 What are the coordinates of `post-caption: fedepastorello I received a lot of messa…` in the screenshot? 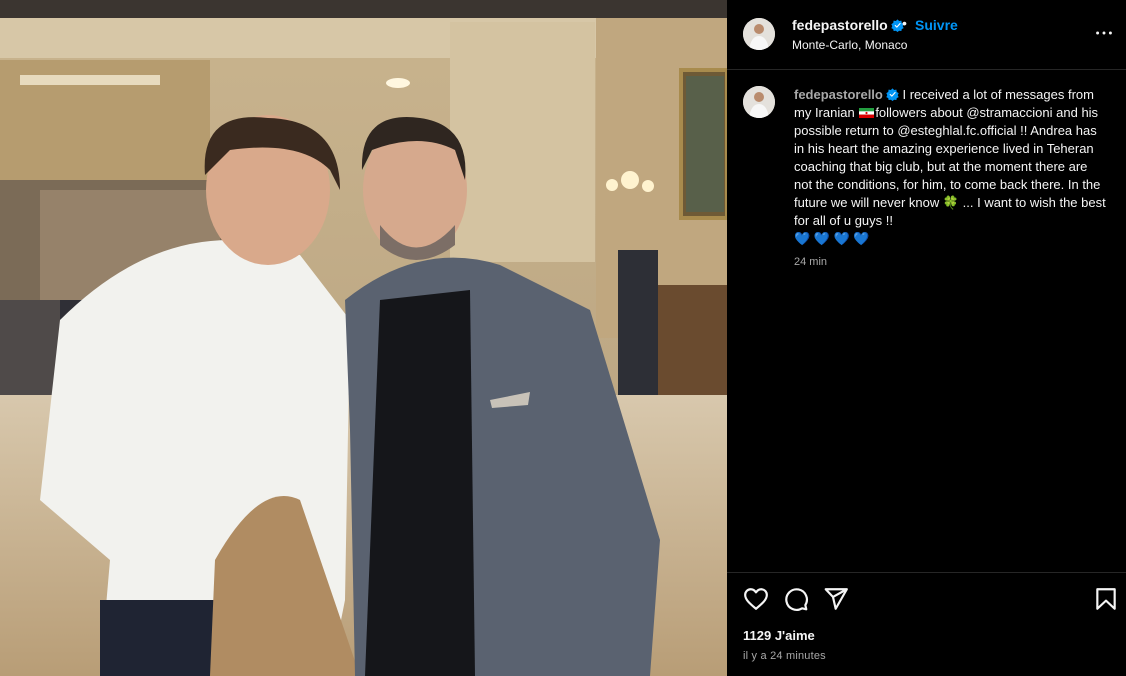 It's located at (950, 167).